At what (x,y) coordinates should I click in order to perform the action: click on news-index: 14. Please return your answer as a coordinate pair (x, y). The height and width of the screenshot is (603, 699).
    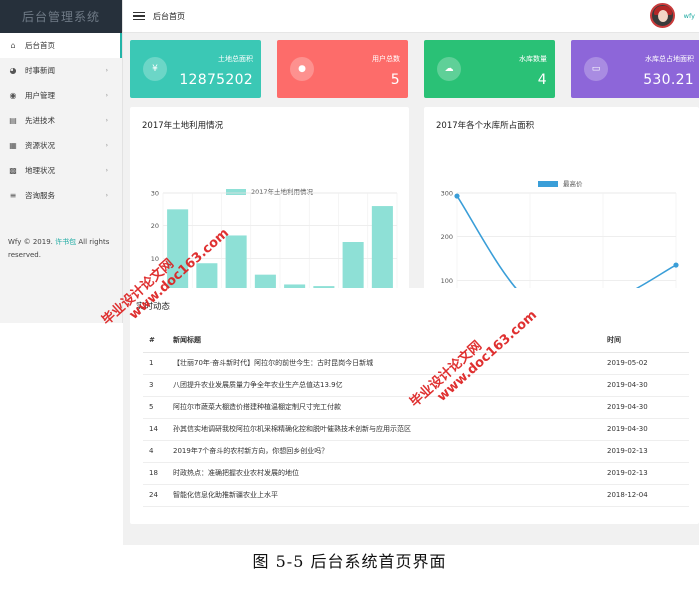
    Looking at the image, I should click on (158, 429).